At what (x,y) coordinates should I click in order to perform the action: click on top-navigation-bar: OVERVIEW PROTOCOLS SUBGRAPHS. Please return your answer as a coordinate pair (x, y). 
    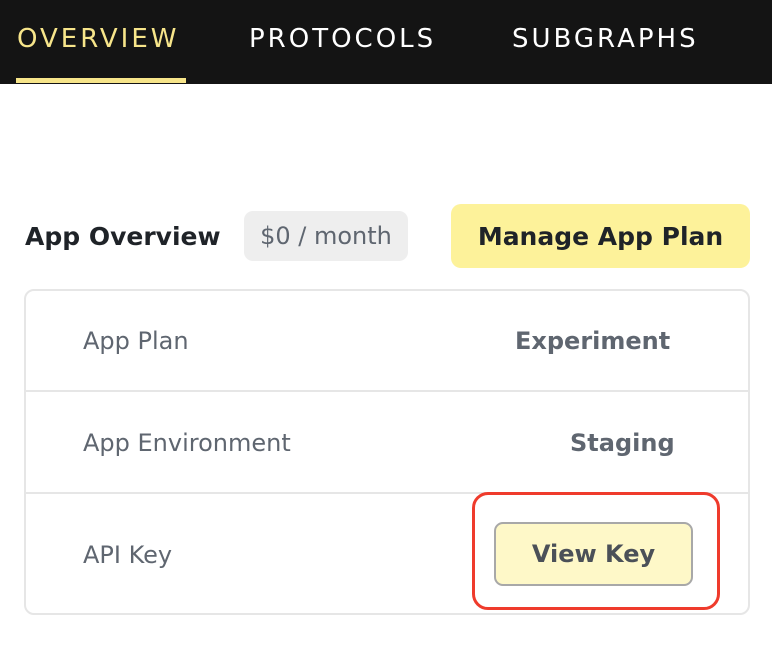
    Looking at the image, I should click on (386, 42).